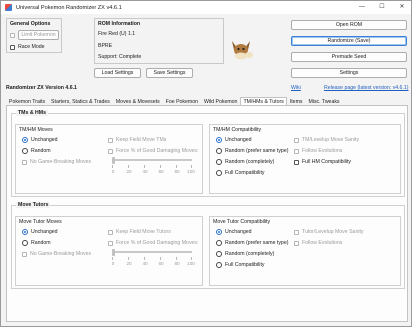  What do you see at coordinates (252, 243) in the screenshot?
I see `tutor-compat-random-prefer-radio: Random (prefer same type)` at bounding box center [252, 243].